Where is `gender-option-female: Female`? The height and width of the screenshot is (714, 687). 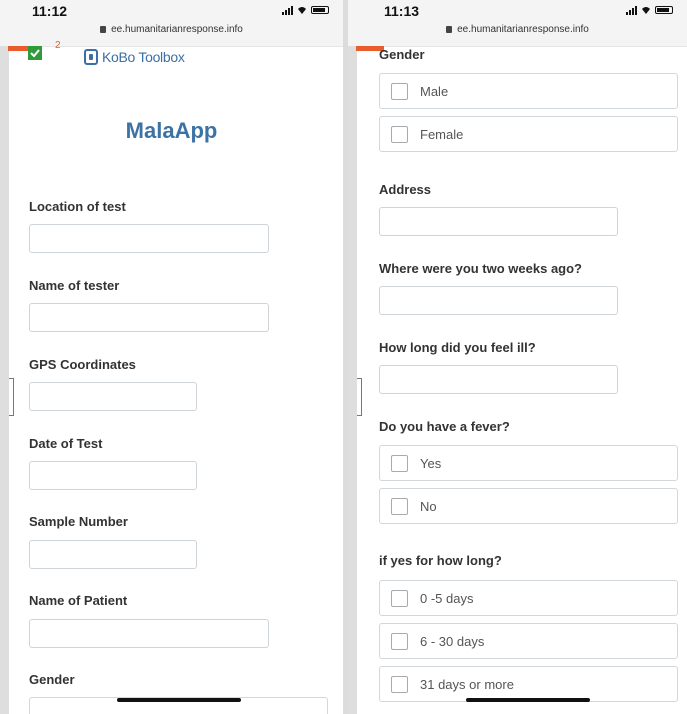
gender-option-female: Female is located at coordinates (528, 134).